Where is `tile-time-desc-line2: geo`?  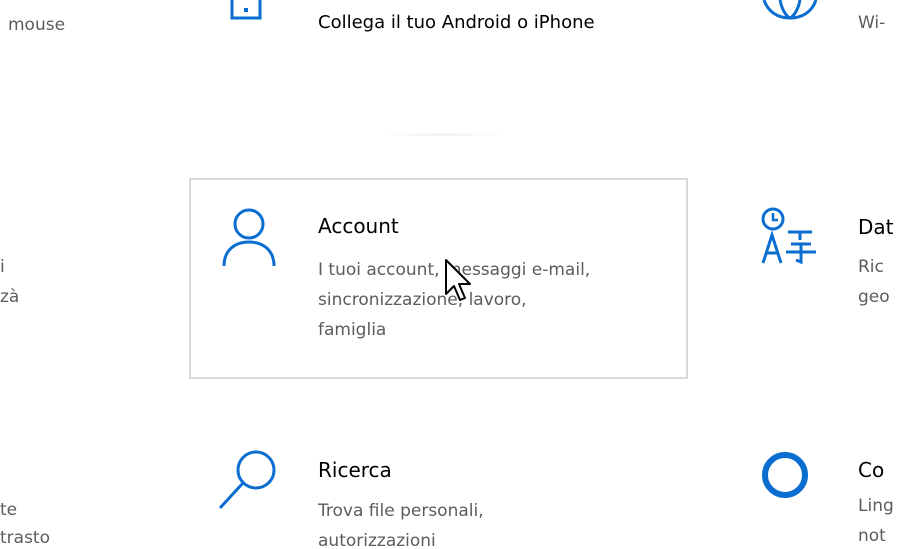
tile-time-desc-line2: geo is located at coordinates (874, 297).